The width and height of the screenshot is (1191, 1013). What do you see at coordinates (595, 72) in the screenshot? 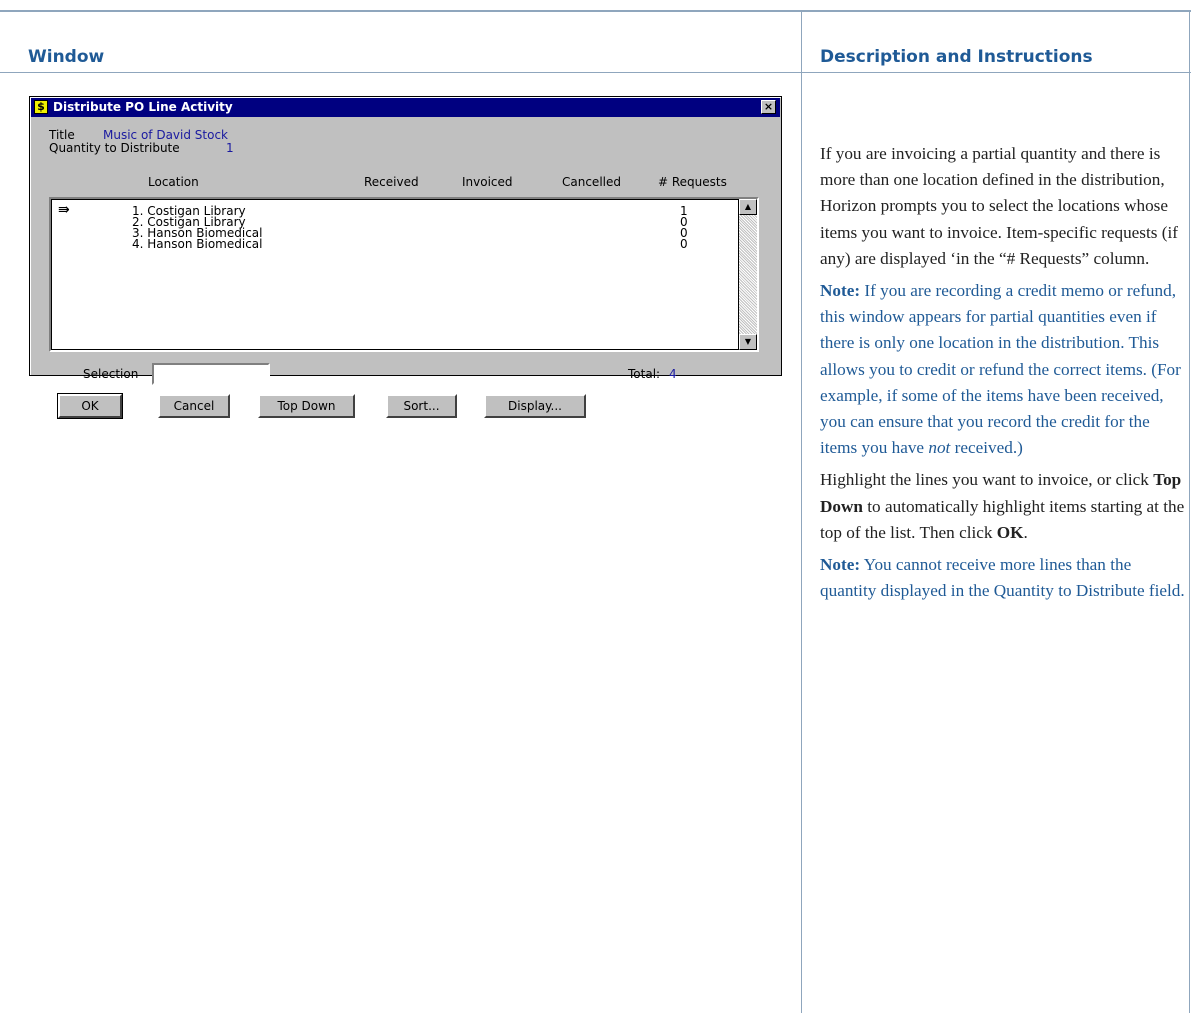
I see `header-bottom-border` at bounding box center [595, 72].